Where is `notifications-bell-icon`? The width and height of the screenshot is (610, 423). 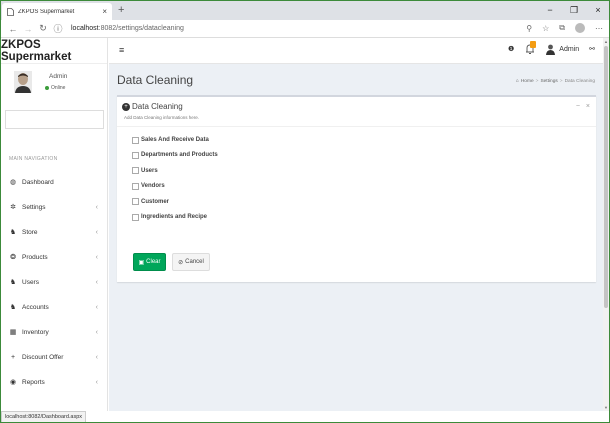
notifications-bell-icon is located at coordinates (530, 48).